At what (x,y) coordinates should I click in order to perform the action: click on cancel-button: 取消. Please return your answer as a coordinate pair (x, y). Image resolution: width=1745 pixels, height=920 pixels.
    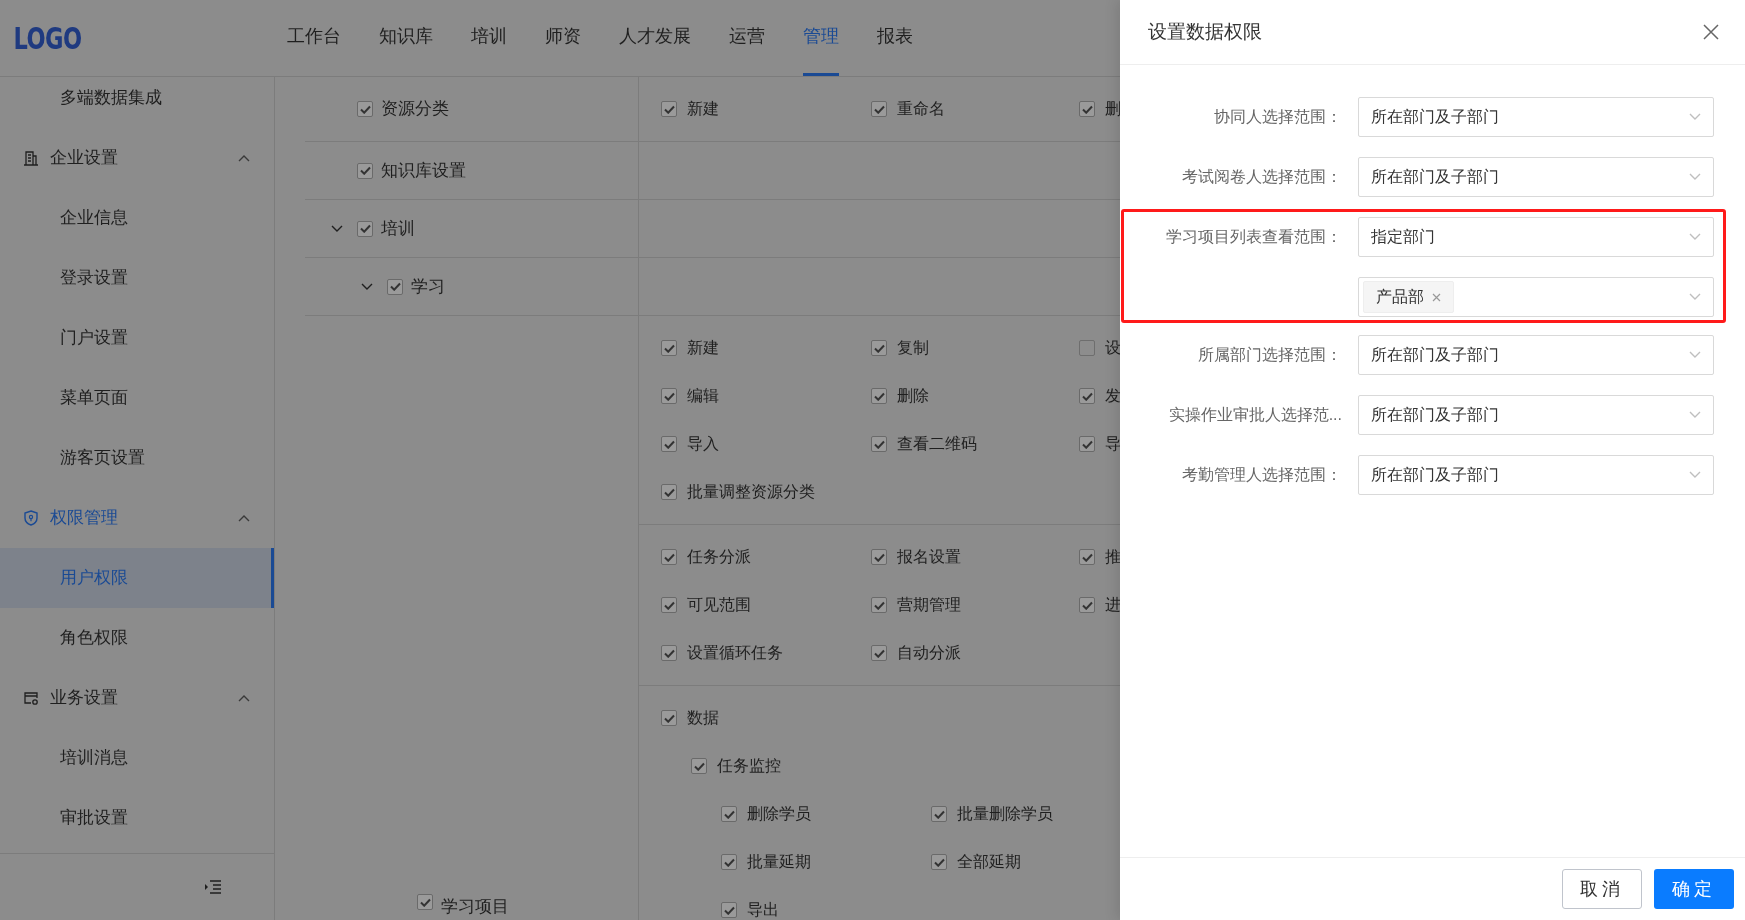
    Looking at the image, I should click on (1602, 889).